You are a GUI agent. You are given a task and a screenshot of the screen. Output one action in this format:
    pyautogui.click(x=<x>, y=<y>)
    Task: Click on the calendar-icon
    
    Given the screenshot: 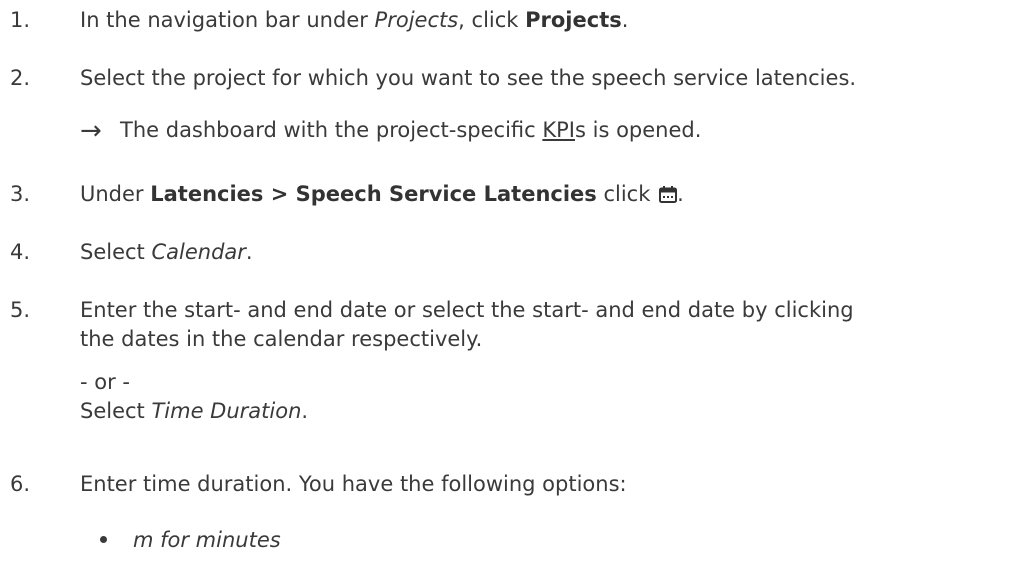 What is the action you would take?
    pyautogui.click(x=668, y=194)
    